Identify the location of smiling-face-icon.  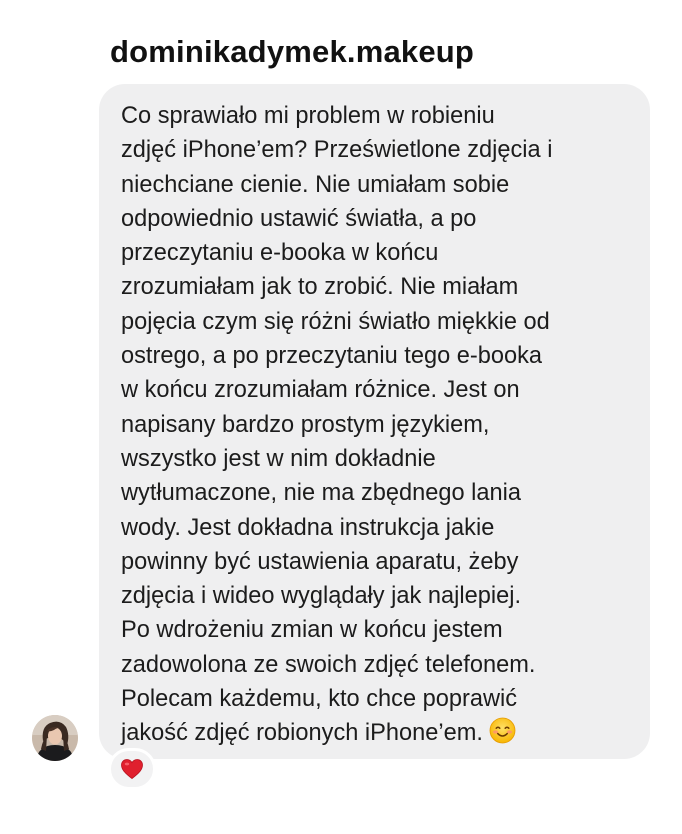
(502, 730).